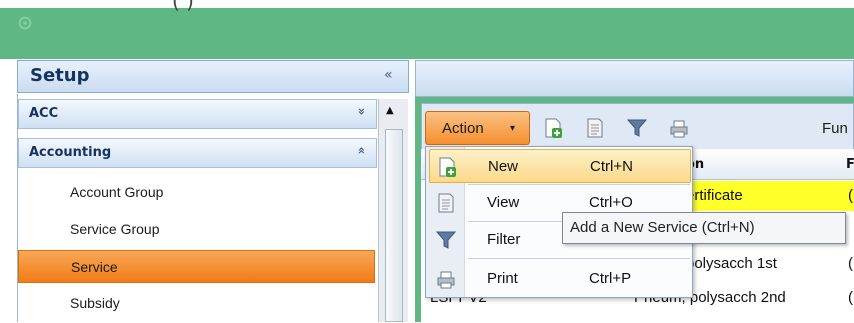 This screenshot has width=854, height=323. I want to click on column-header-next: F, so click(850, 164).